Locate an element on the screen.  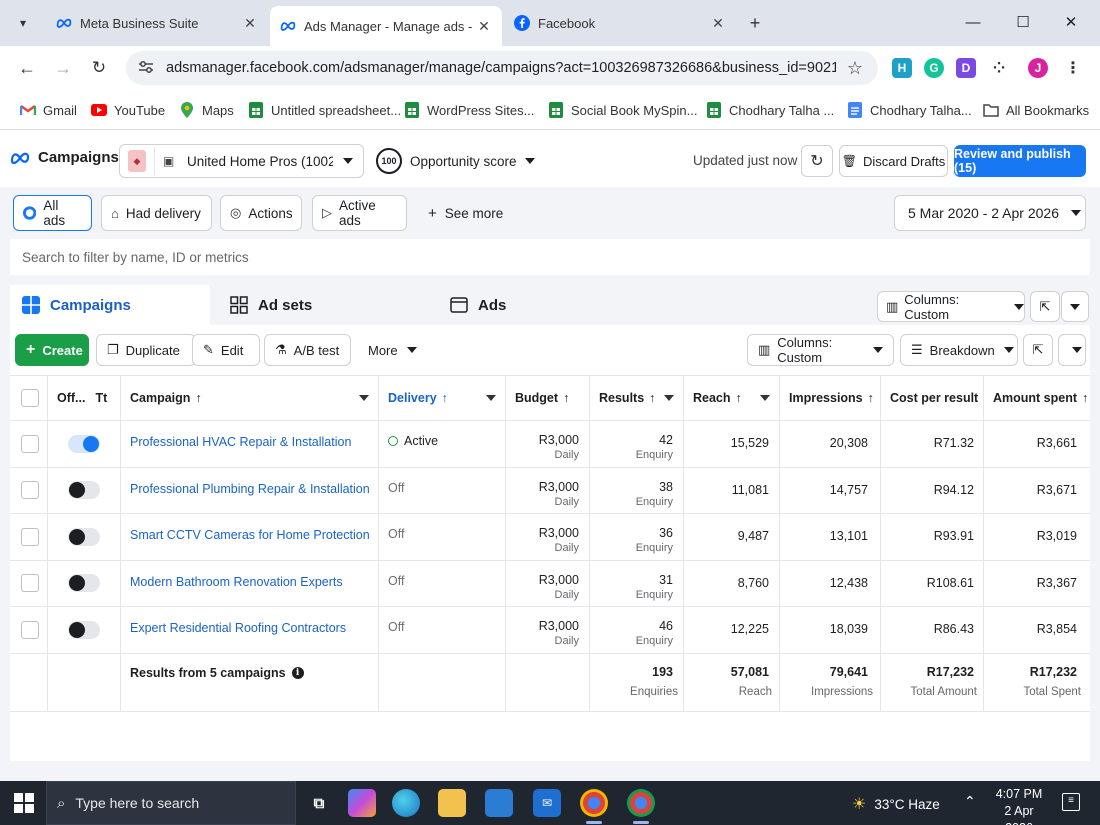
column-header-amount-spent: Amount spent ↑ is located at coordinates (1037, 398).